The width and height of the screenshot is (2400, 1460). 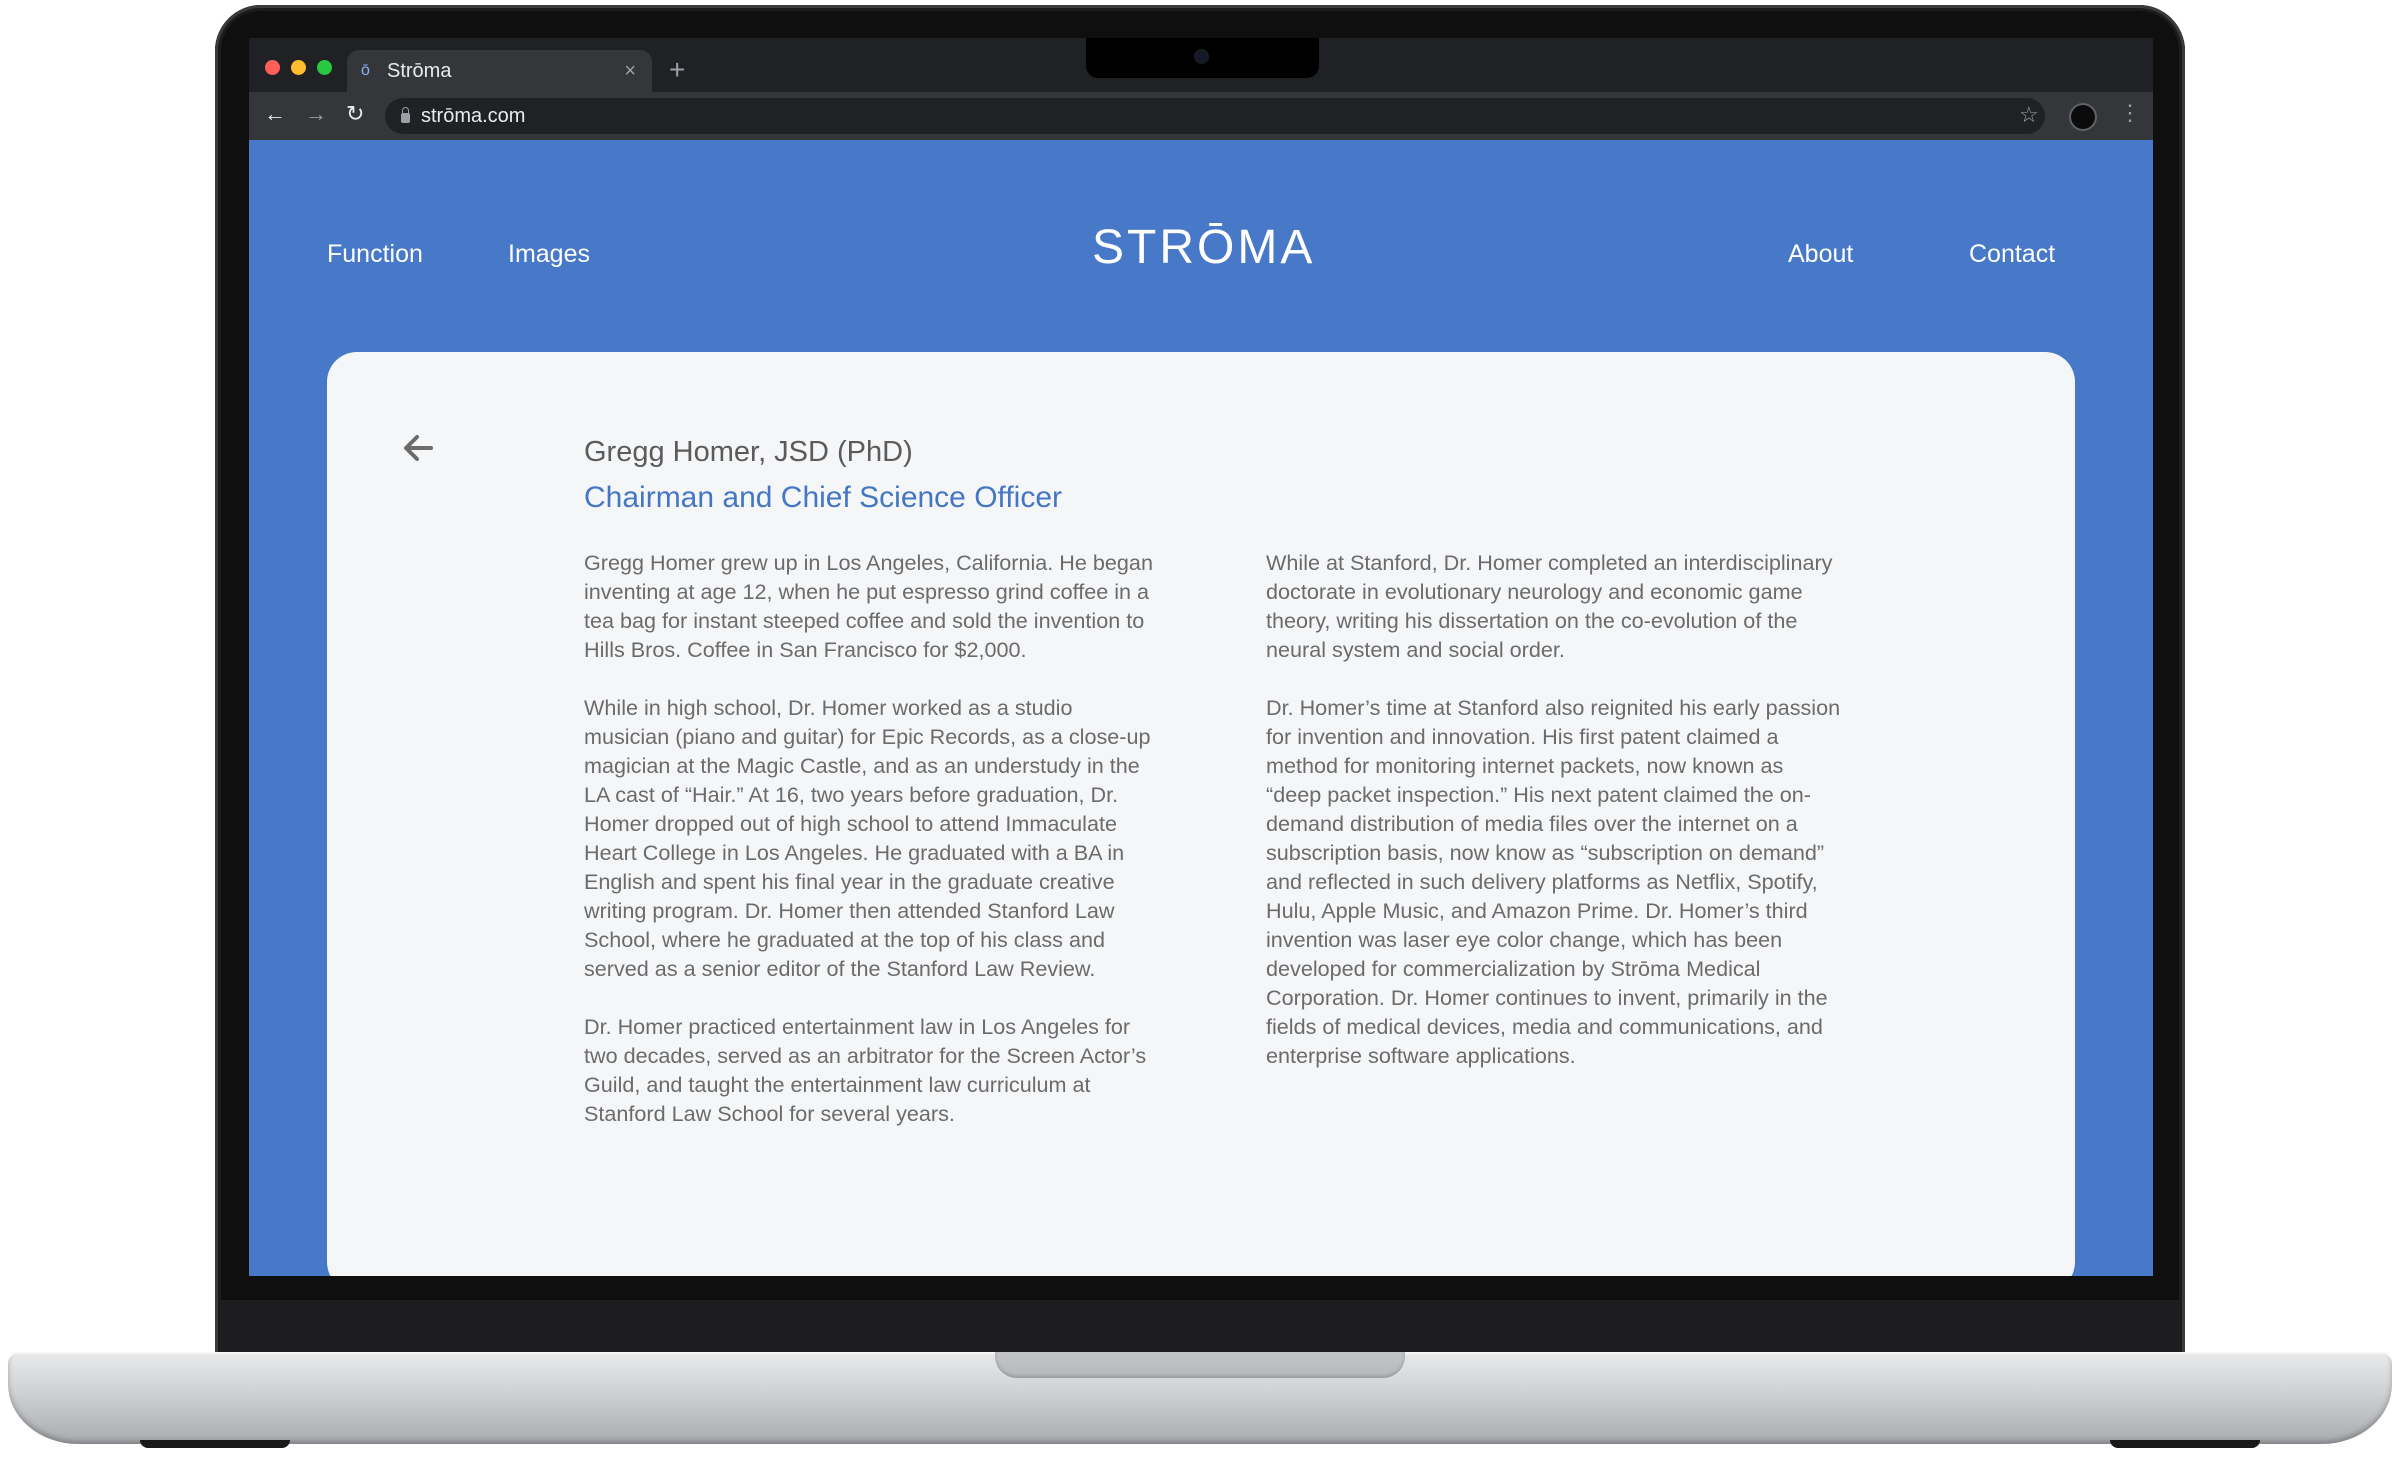 What do you see at coordinates (316, 114) in the screenshot?
I see `forward-icon: →` at bounding box center [316, 114].